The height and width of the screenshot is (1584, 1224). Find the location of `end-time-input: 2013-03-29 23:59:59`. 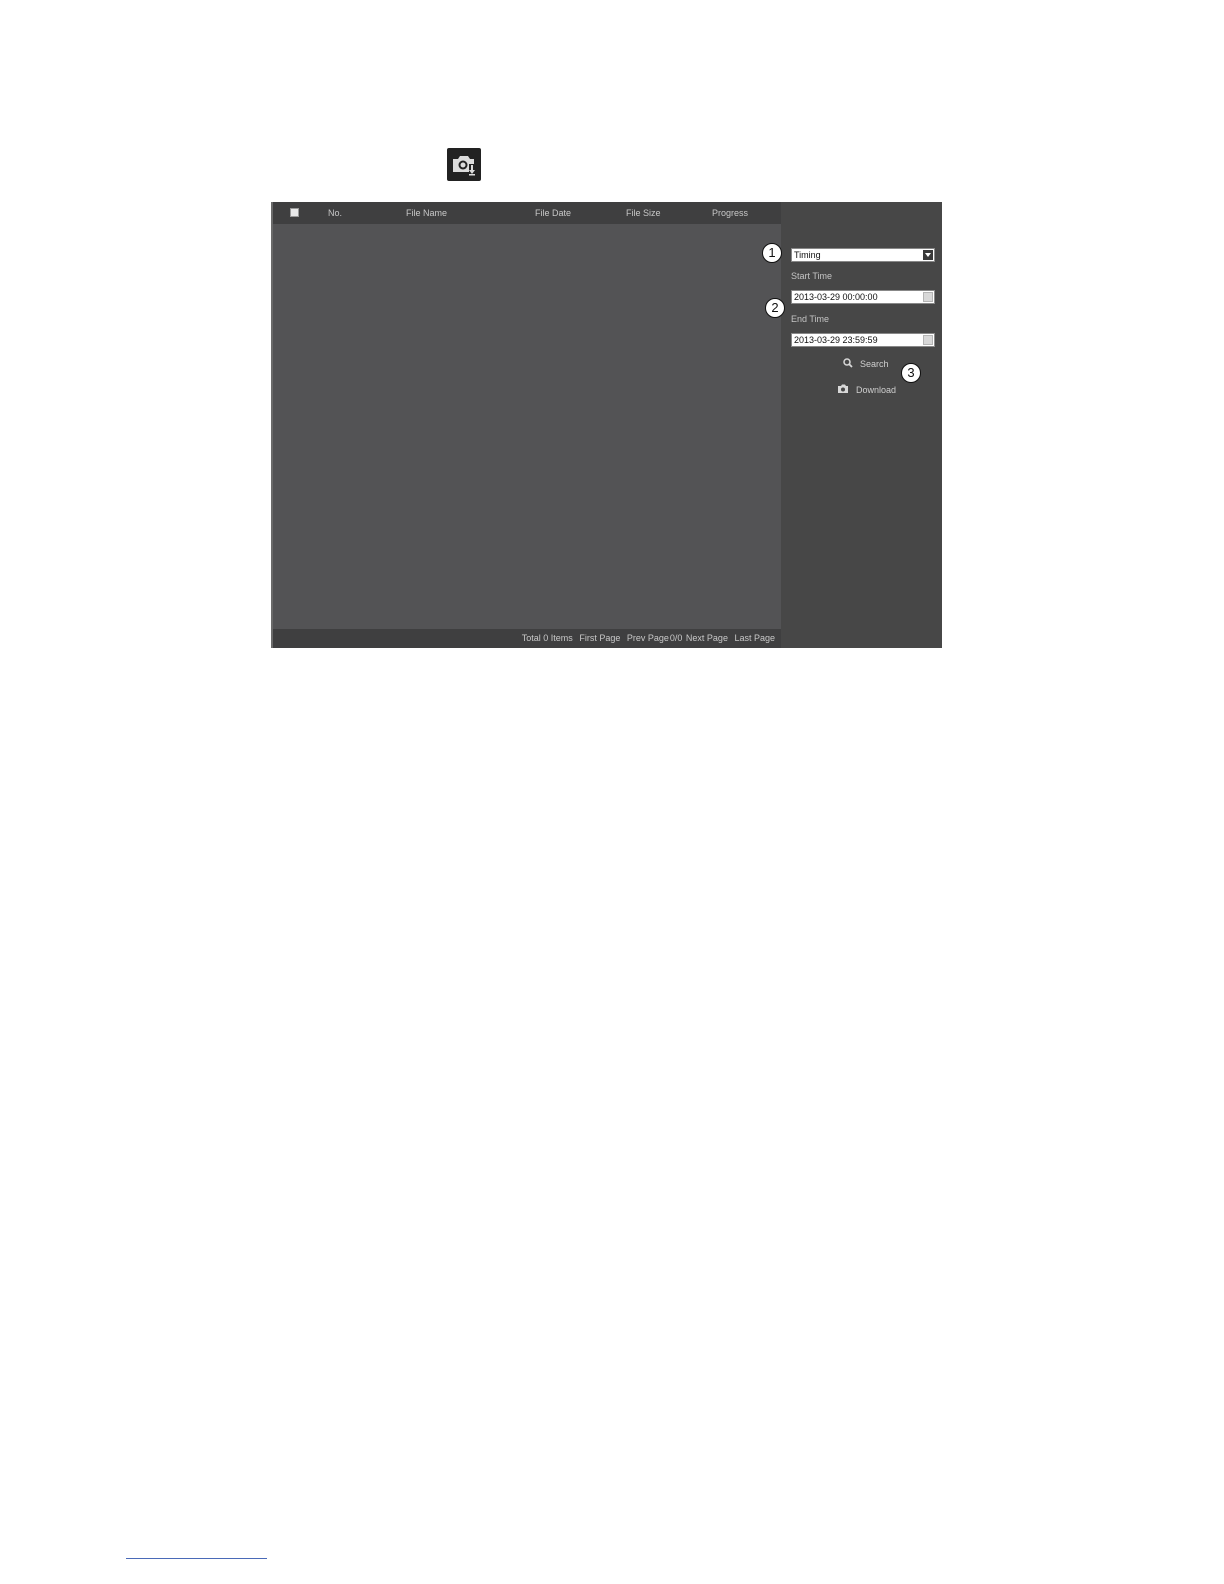

end-time-input: 2013-03-29 23:59:59 is located at coordinates (863, 340).